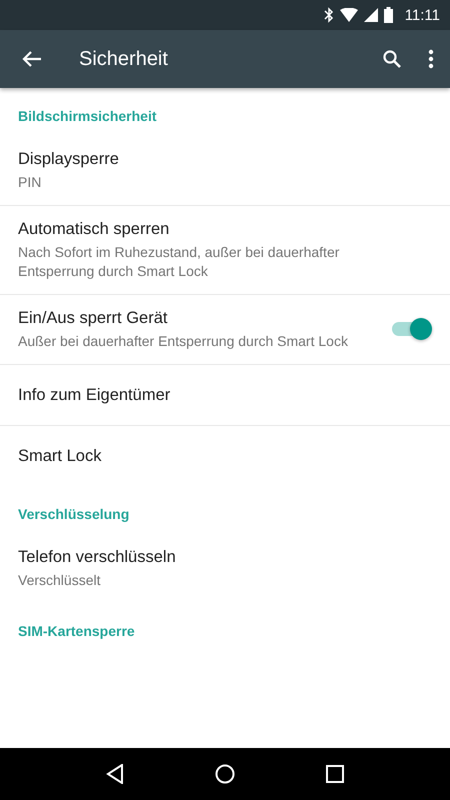  Describe the element at coordinates (225, 568) in the screenshot. I see `settings-item: Telefon verschlüsseln Verschlüsselt` at that location.